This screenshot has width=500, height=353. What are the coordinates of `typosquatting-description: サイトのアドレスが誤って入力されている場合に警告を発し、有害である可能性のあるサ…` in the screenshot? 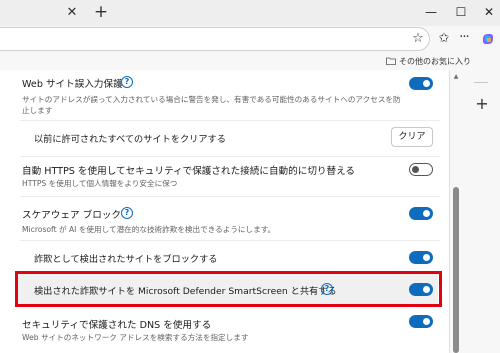 It's located at (211, 105).